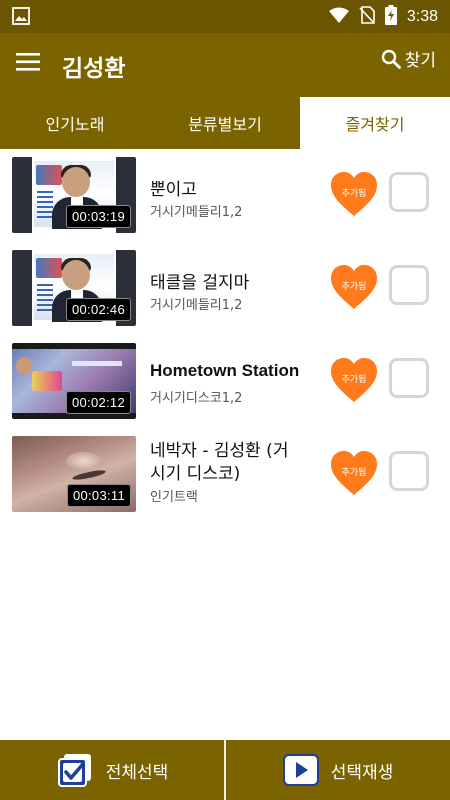 This screenshot has height=800, width=450. I want to click on bottom-divider, so click(225, 770).